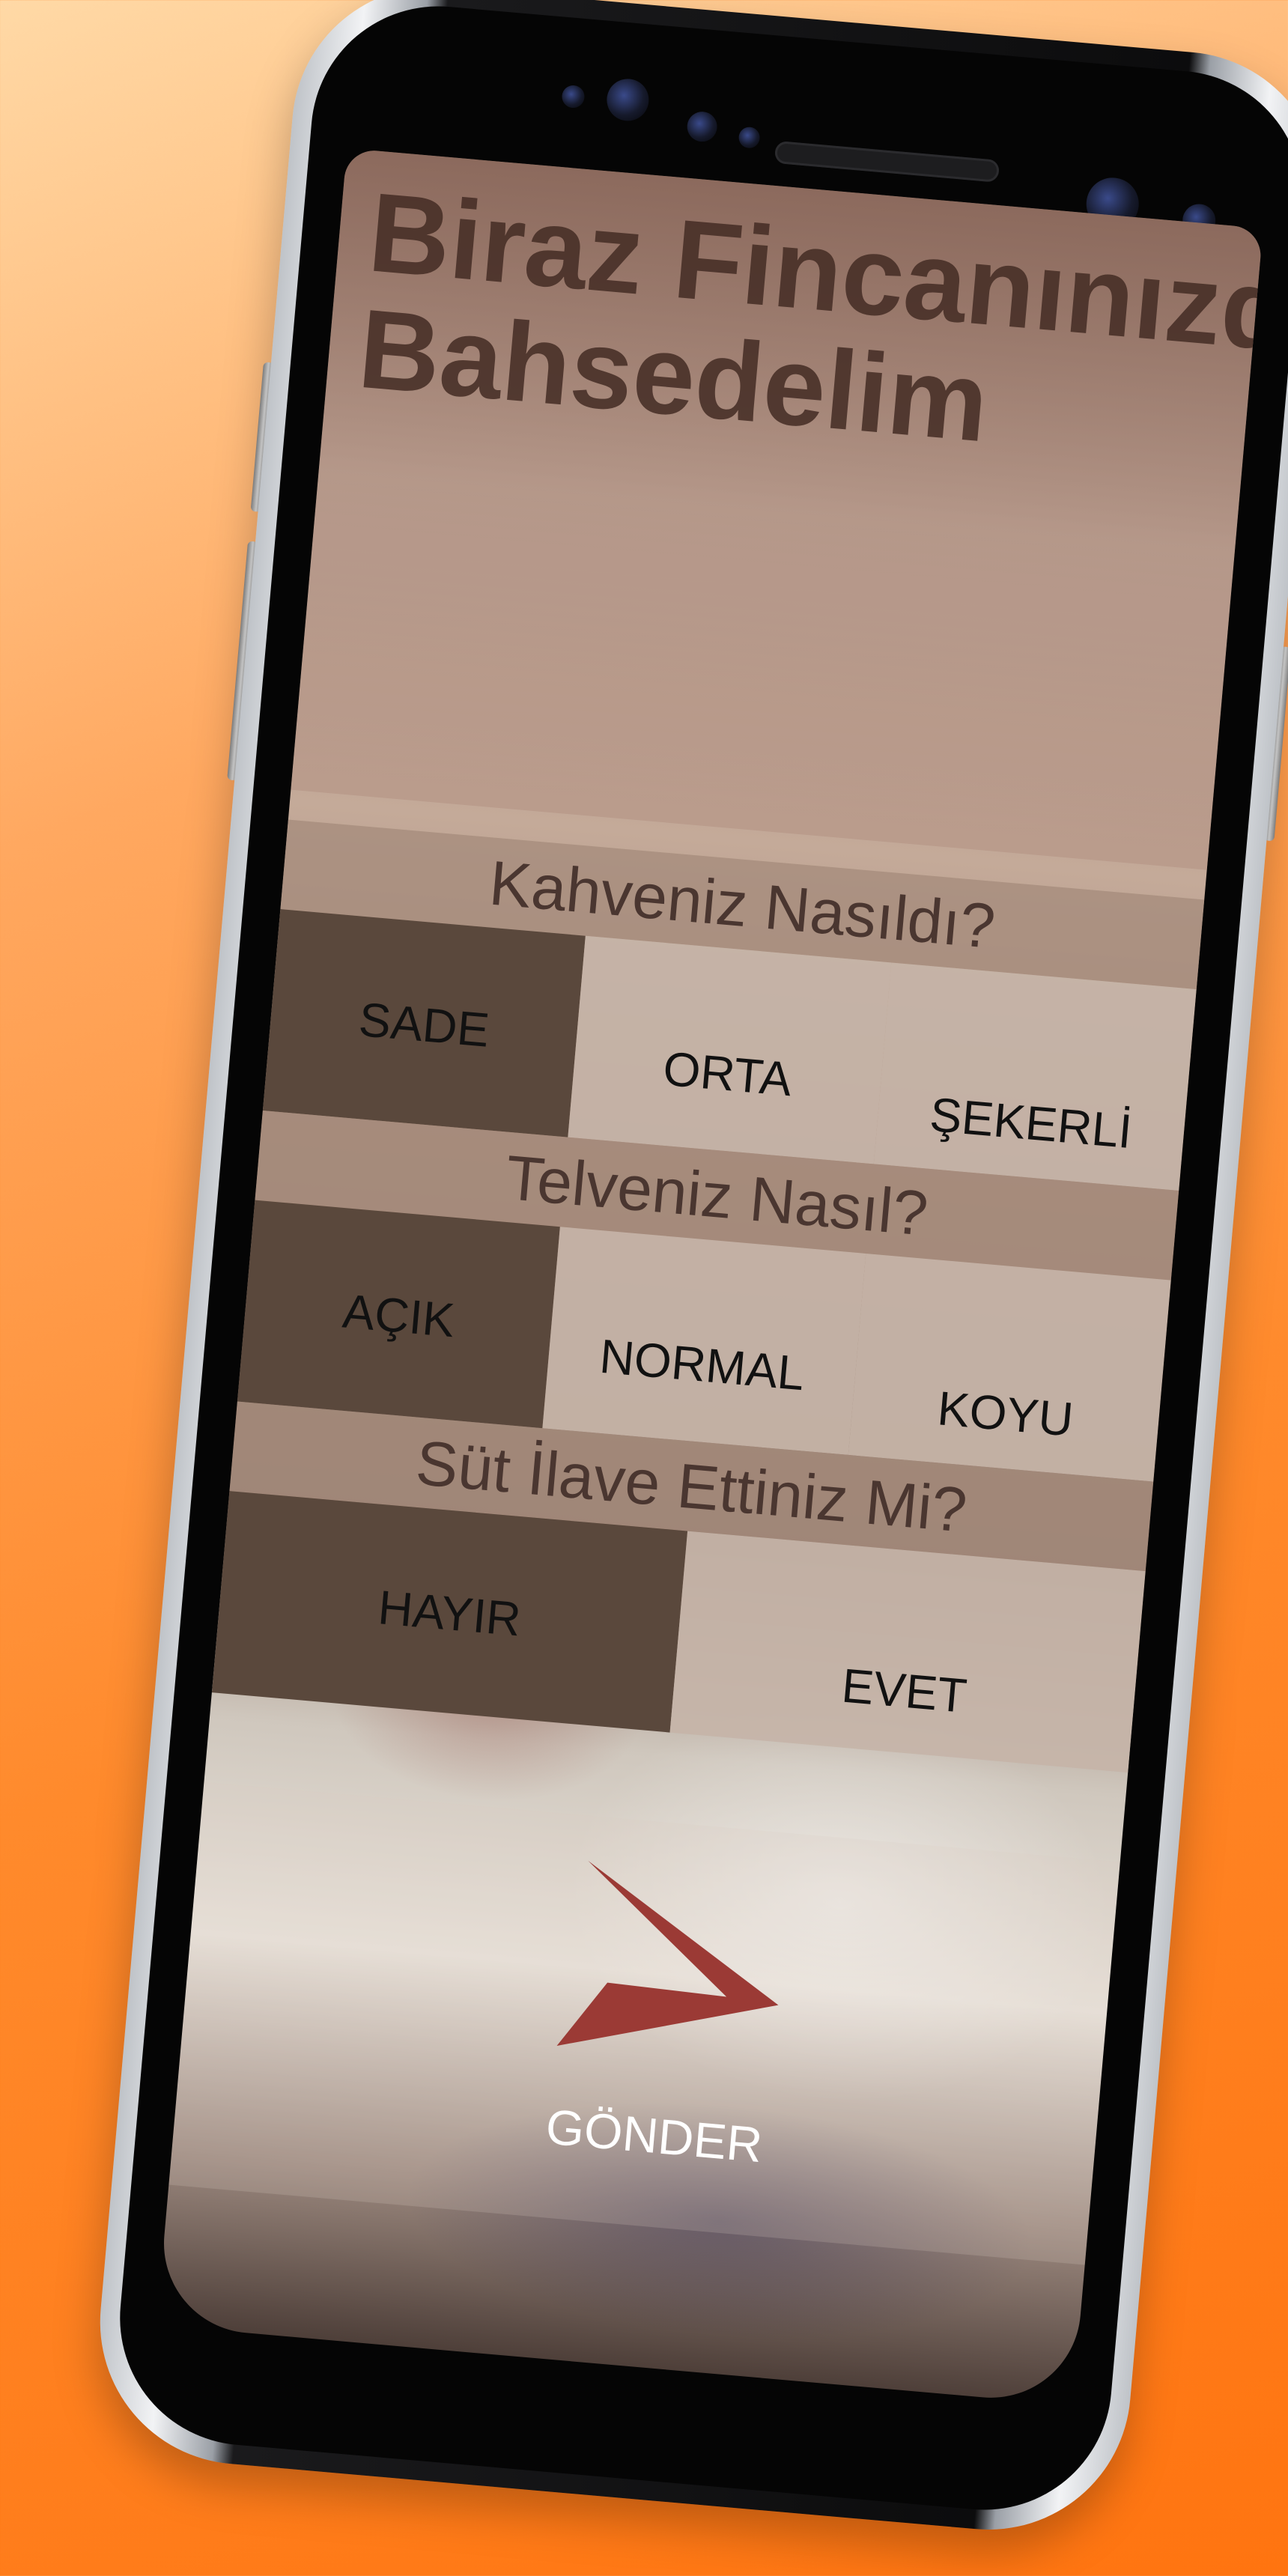  Describe the element at coordinates (1005, 1414) in the screenshot. I see `option-koyu-label: KOYU` at that location.